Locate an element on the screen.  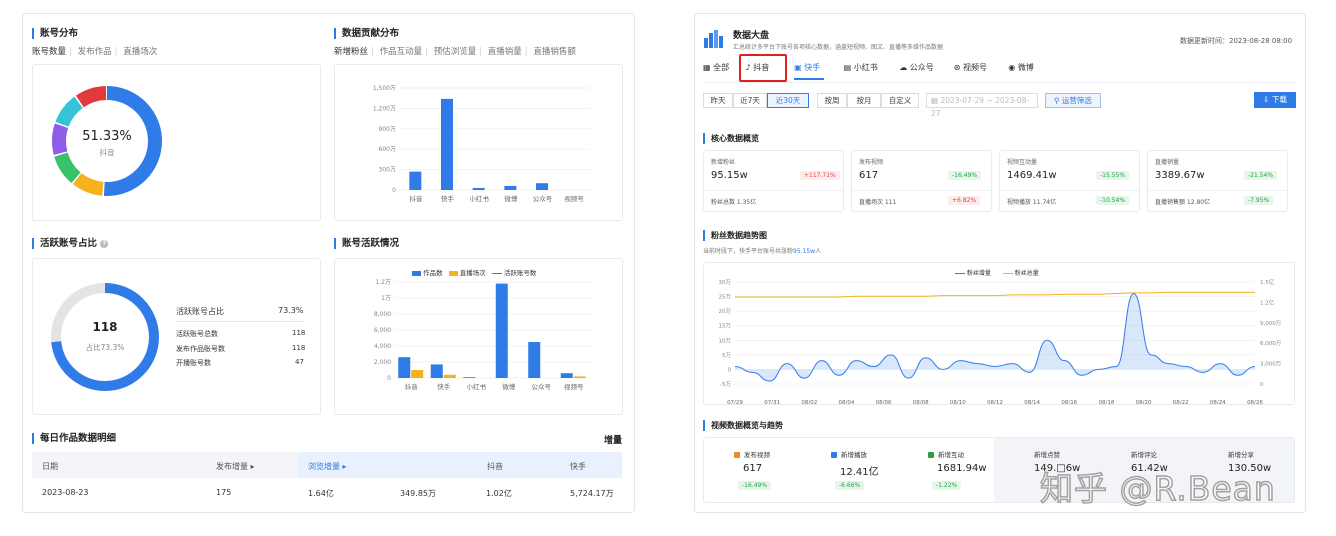
filter-button: ⚲ 运营筛选 is located at coordinates (1073, 100).